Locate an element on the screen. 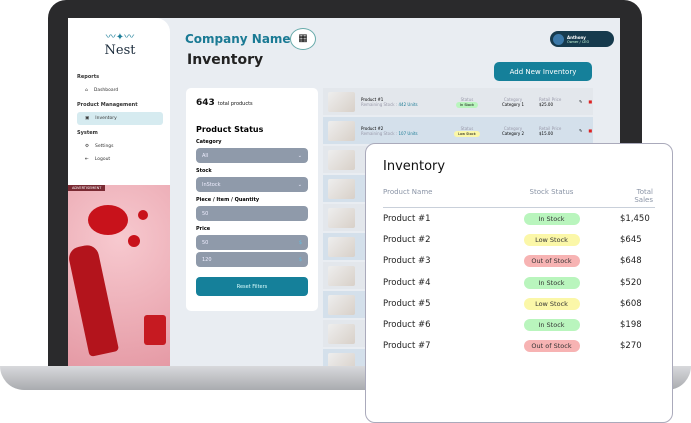 Image resolution: width=691 pixels, height=423 pixels. status-cell: Status Low Stock is located at coordinates (467, 131).